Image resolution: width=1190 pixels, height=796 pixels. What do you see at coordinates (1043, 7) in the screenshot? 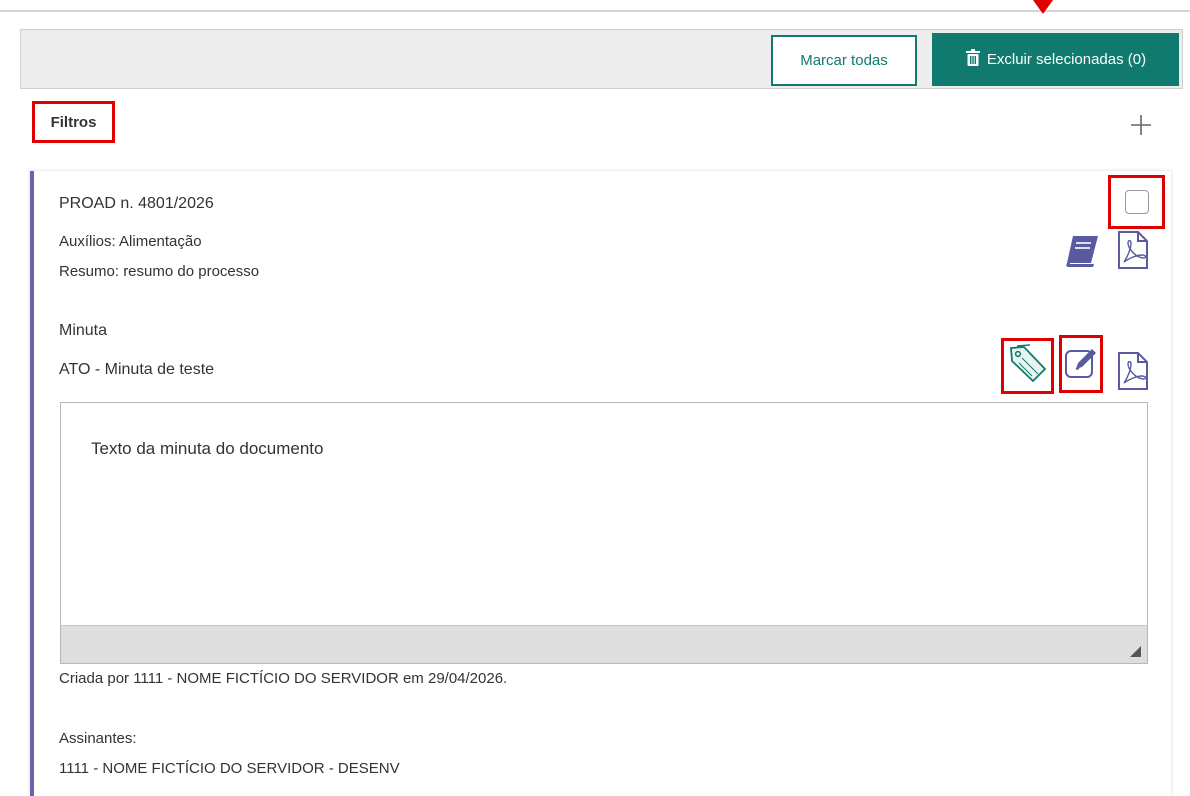
I see `arrow-indicator` at bounding box center [1043, 7].